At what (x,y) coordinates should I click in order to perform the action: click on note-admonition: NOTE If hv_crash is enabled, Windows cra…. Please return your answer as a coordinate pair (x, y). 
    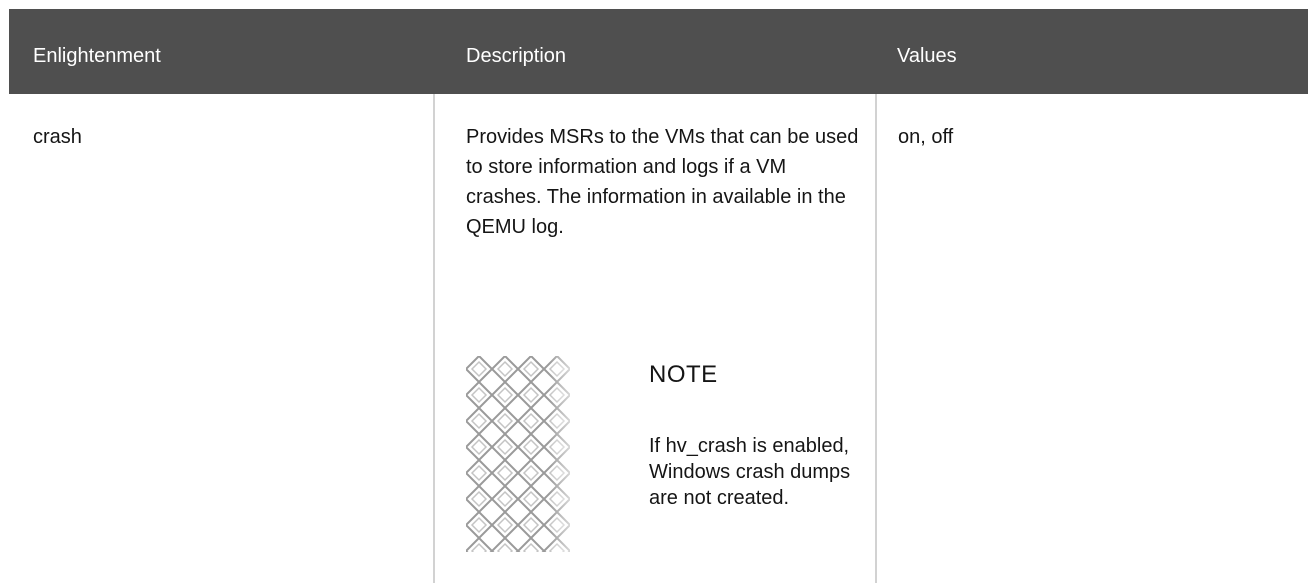
    Looking at the image, I should click on (666, 449).